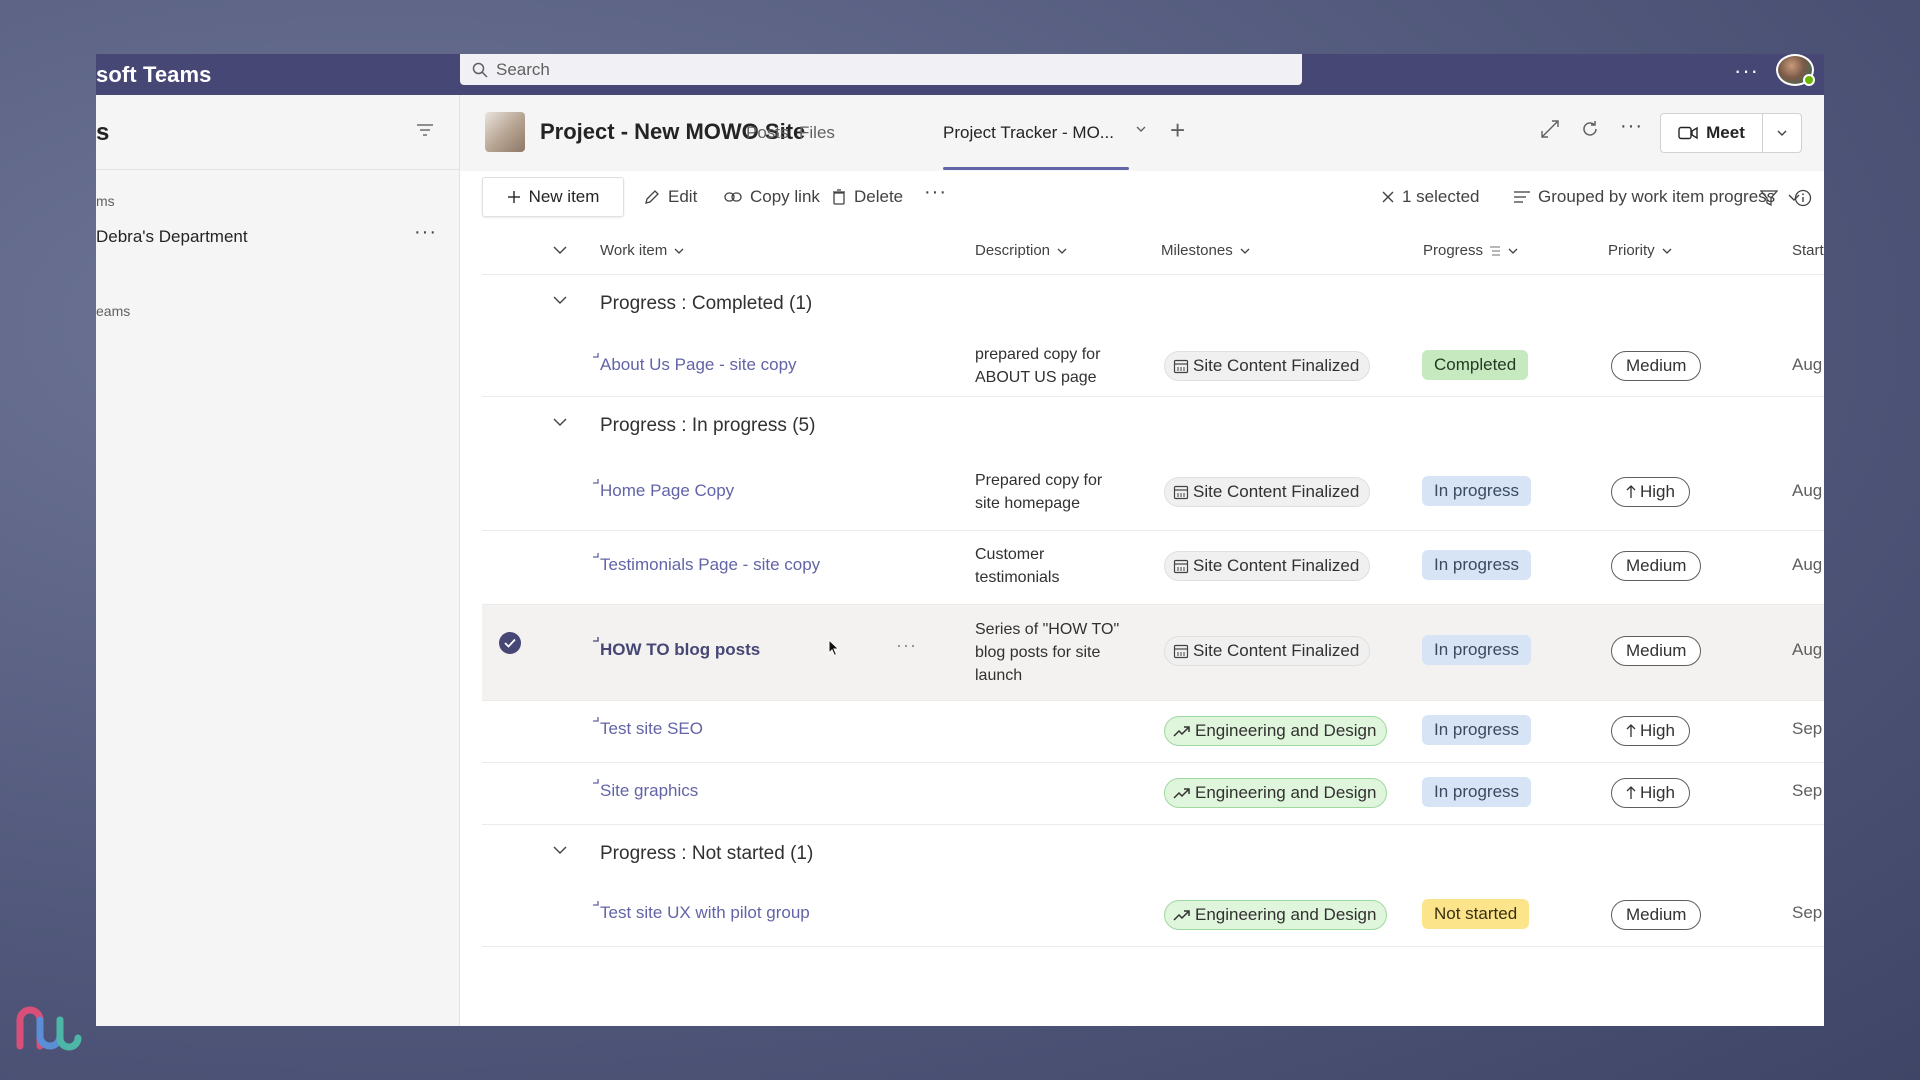  Describe the element at coordinates (935, 192) in the screenshot. I see `more-commands-icon: ···` at that location.